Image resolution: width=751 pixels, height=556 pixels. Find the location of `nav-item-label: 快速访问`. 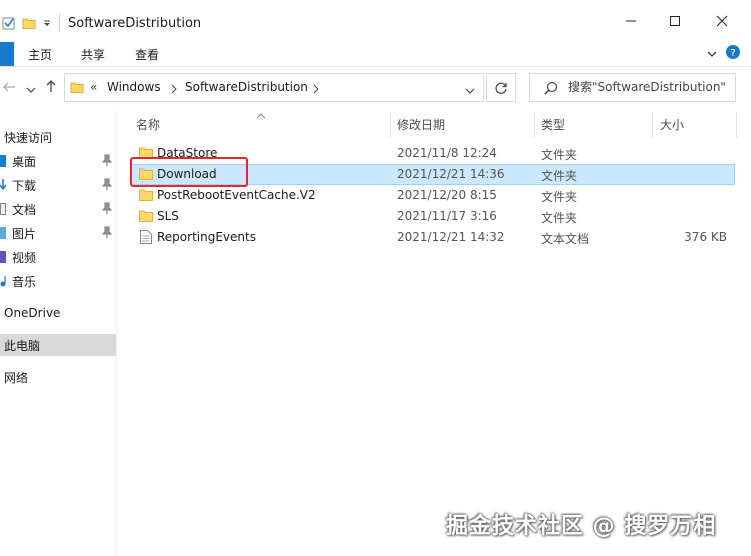

nav-item-label: 快速访问 is located at coordinates (28, 137).